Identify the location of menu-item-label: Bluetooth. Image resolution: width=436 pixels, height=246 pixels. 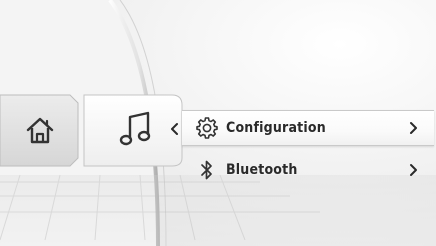
(262, 170).